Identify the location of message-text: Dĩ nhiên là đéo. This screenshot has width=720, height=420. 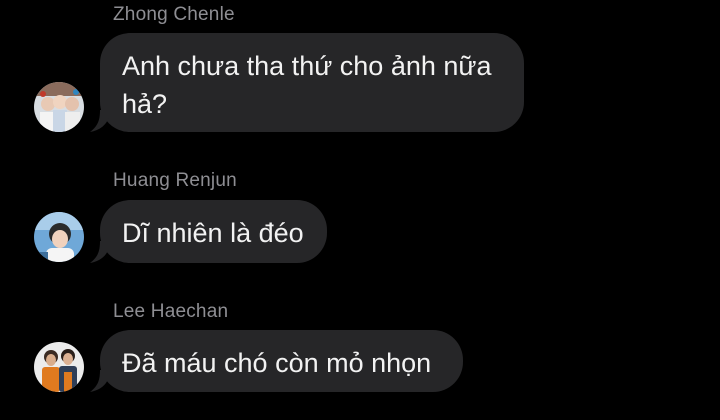
(213, 233).